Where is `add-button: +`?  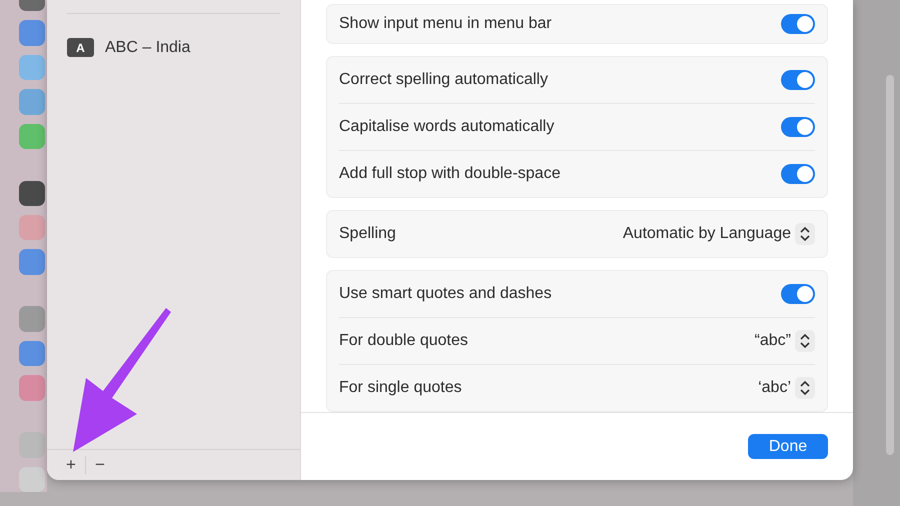
add-button: + is located at coordinates (71, 465).